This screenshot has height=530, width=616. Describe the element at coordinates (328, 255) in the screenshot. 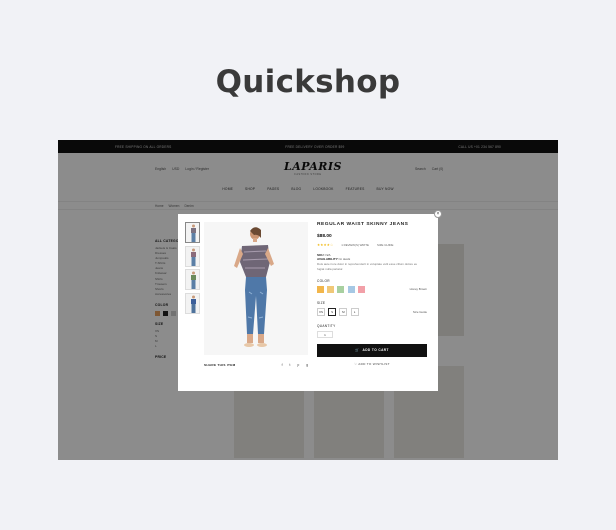

I see `sku-value: N/A` at that location.